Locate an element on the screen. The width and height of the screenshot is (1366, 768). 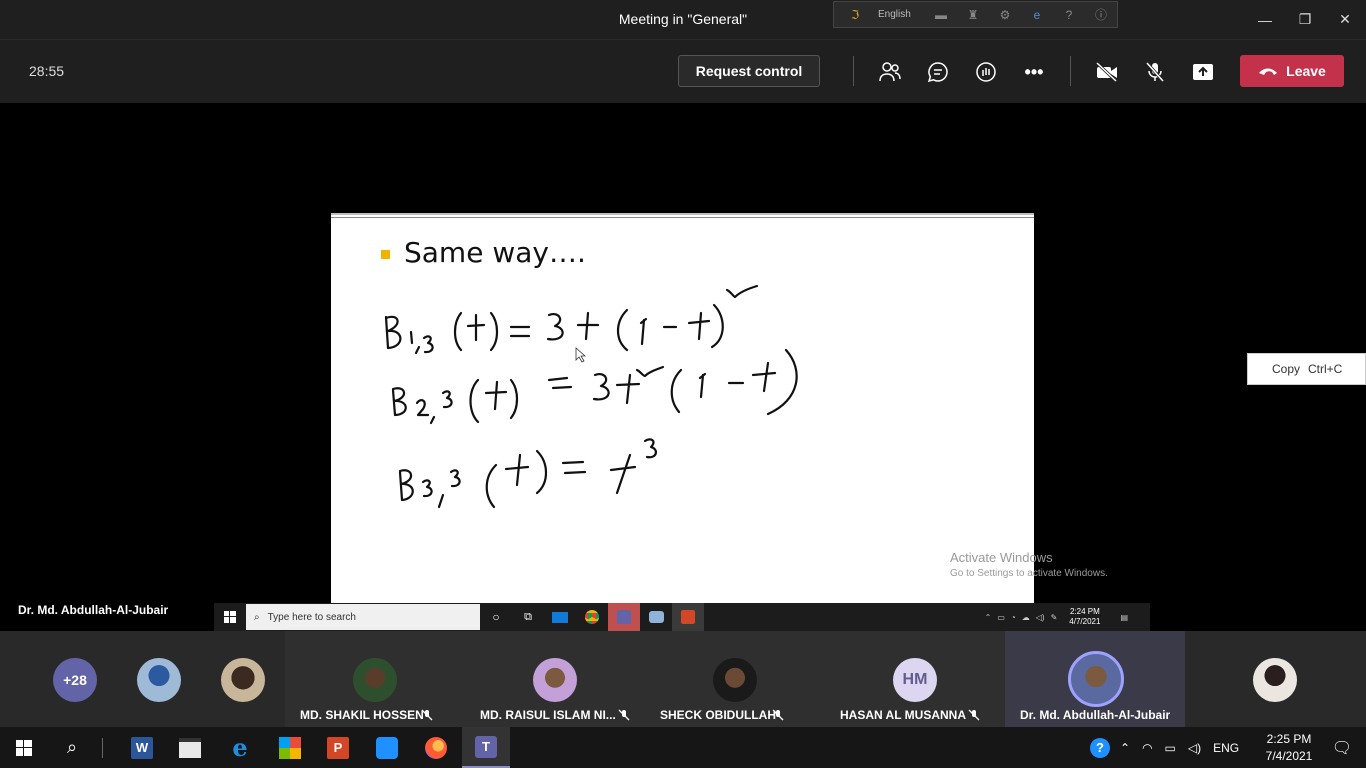
share-screen-icon is located at coordinates (1203, 72).